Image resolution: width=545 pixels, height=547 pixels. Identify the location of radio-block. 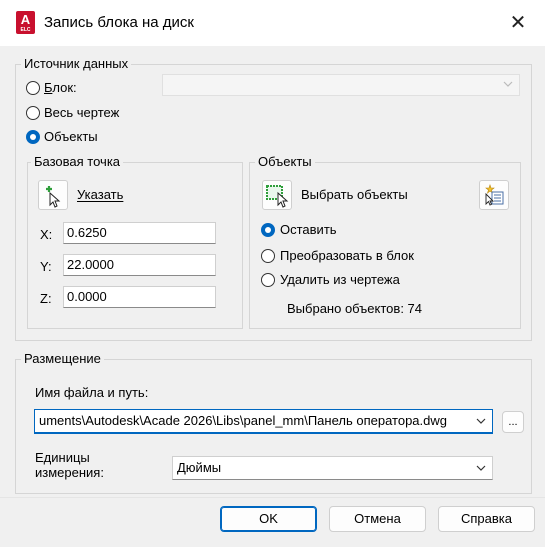
(33, 88).